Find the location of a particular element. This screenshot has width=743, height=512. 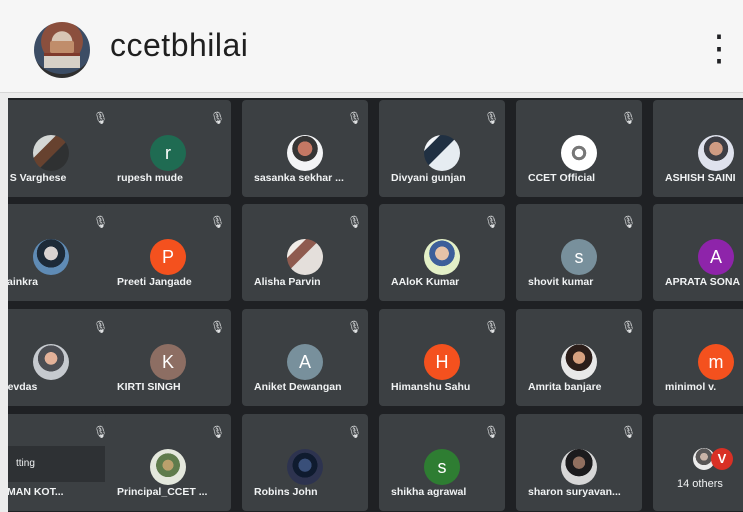

participant-name: Alisha Parvin is located at coordinates (287, 282).